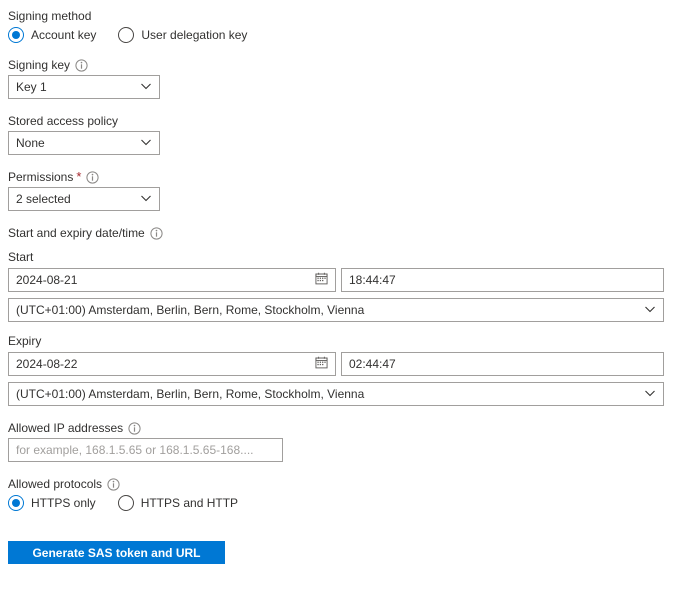 The height and width of the screenshot is (608, 679). I want to click on start-time-value: 18:44:47, so click(372, 280).